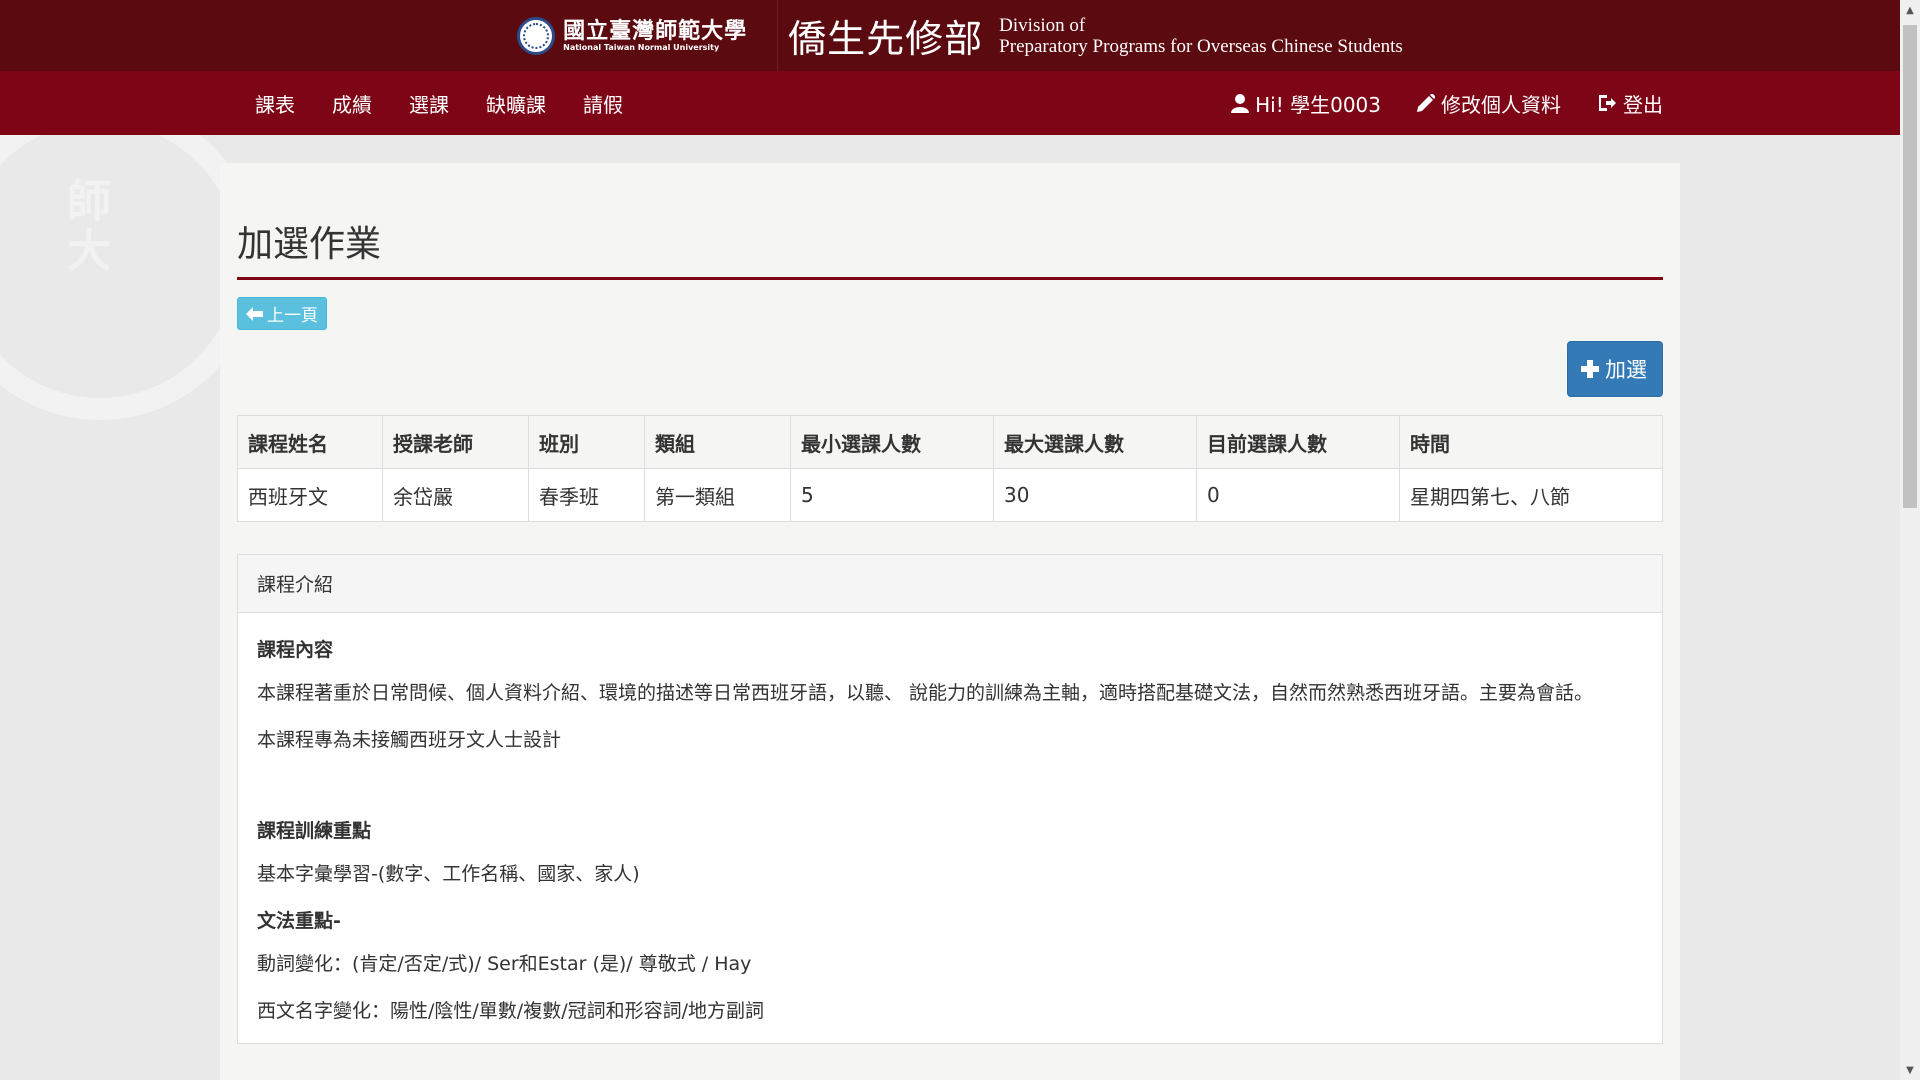 This screenshot has height=1080, width=1920. What do you see at coordinates (1910, 266) in the screenshot?
I see `scrollbar-thumb` at bounding box center [1910, 266].